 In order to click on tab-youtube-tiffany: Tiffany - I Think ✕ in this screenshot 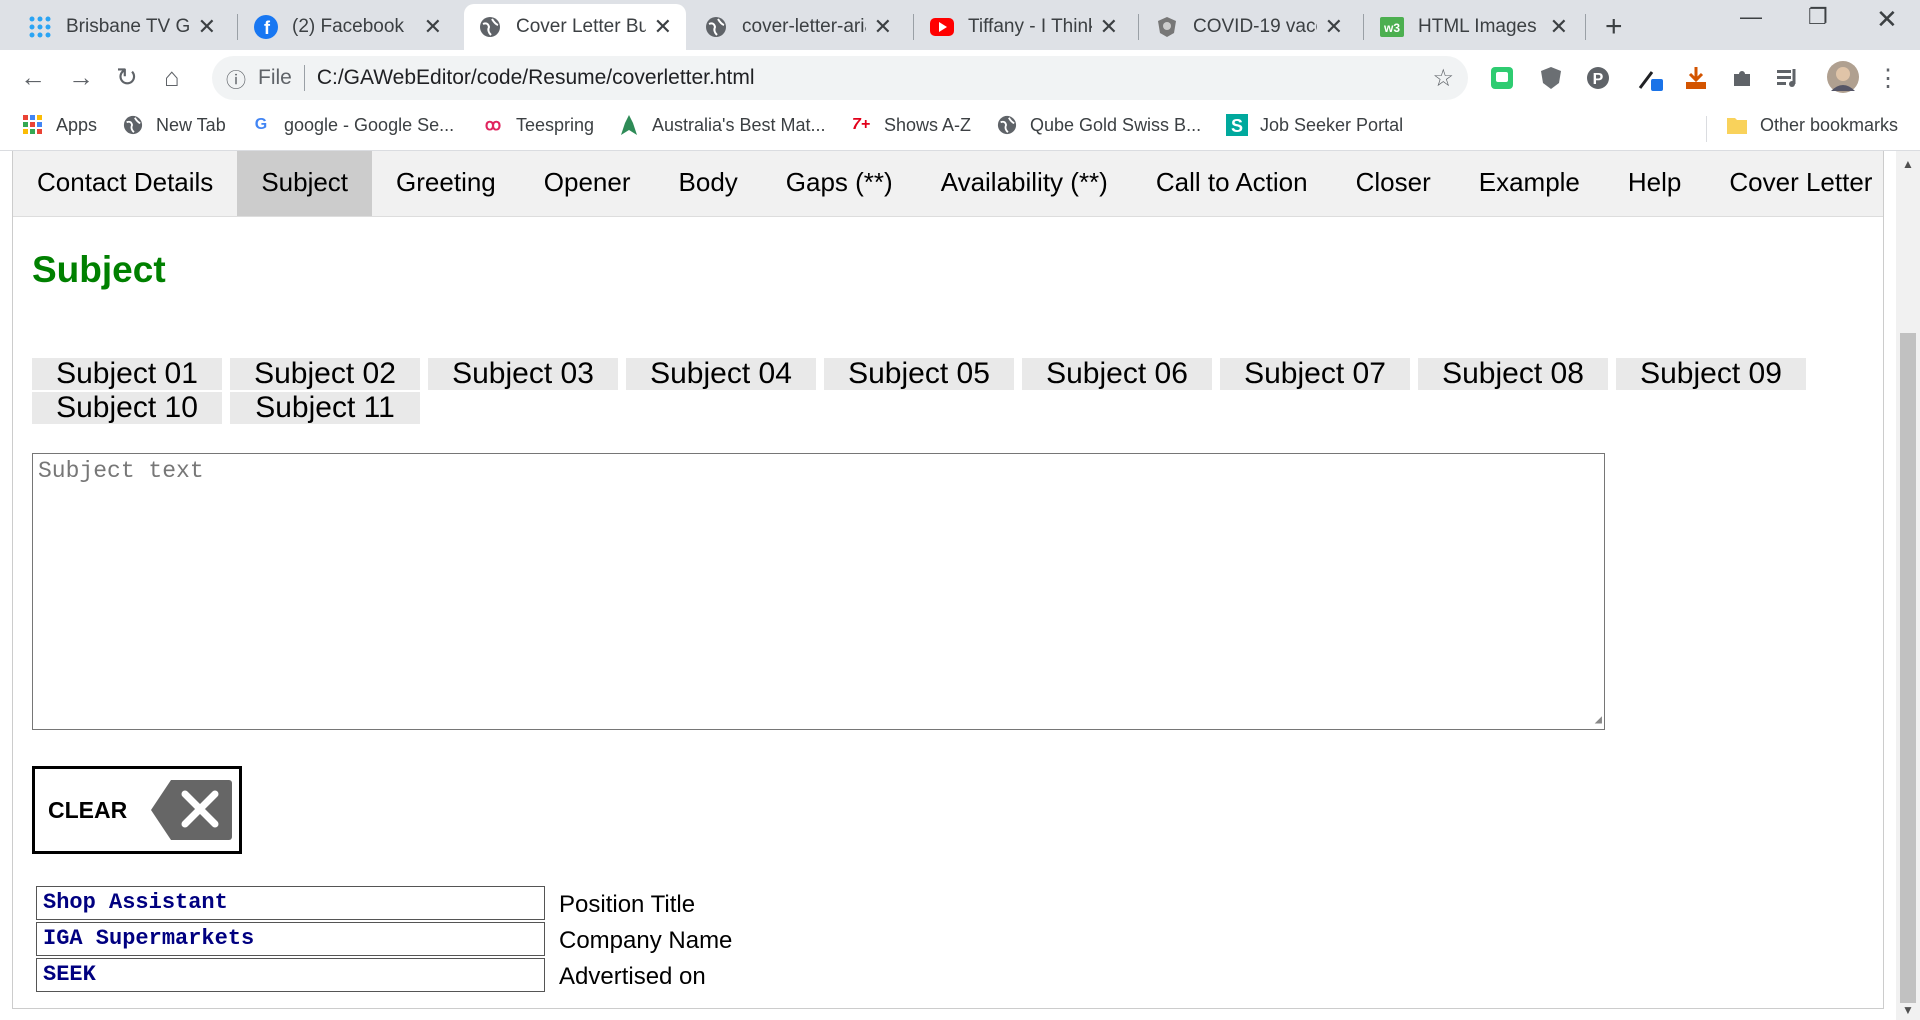, I will do `click(1024, 27)`.